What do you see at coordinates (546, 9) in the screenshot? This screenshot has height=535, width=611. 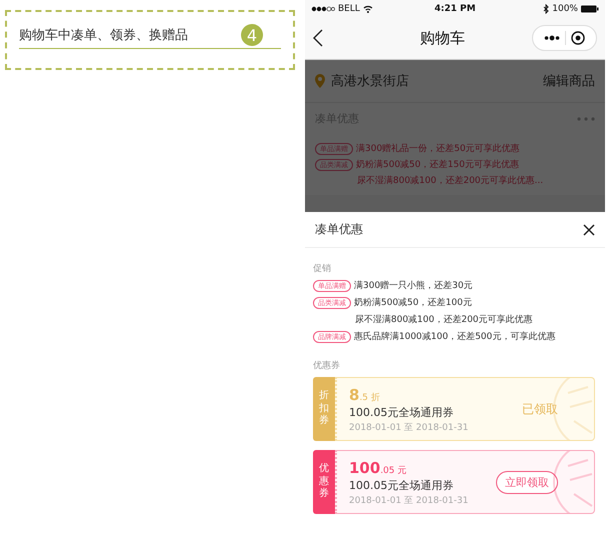 I see `bluetooth-icon` at bounding box center [546, 9].